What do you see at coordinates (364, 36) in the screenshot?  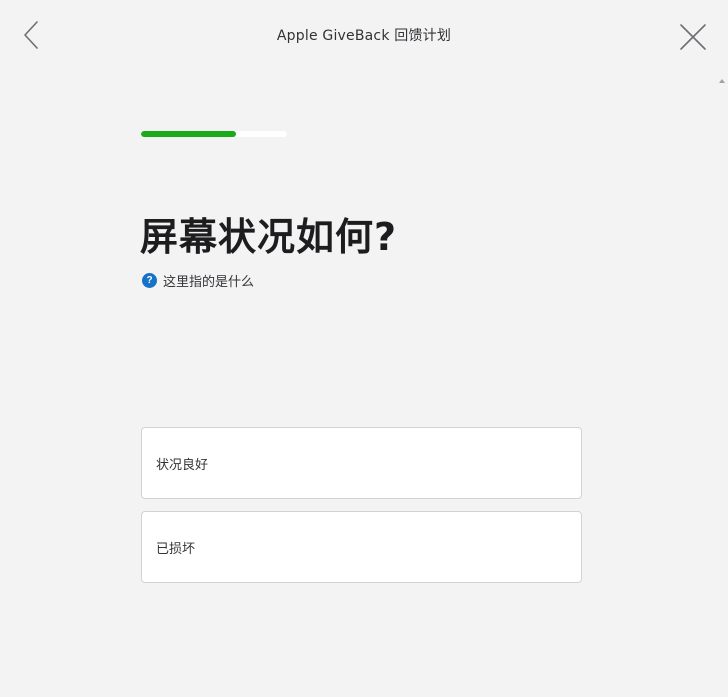 I see `header-title: Apple GiveBack 回馈计划` at bounding box center [364, 36].